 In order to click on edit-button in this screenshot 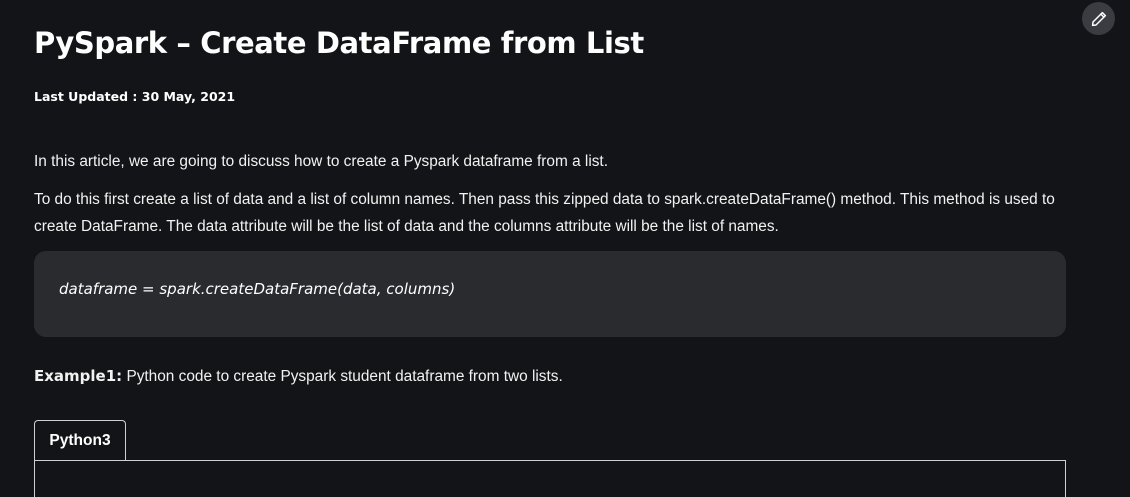, I will do `click(1098, 18)`.